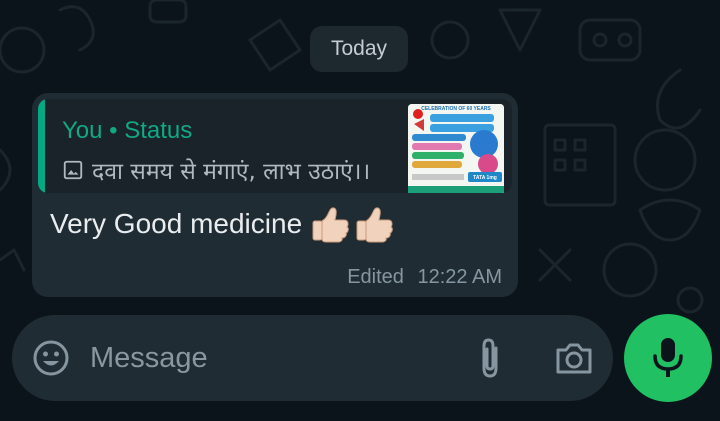  I want to click on date-divider: Today, so click(359, 49).